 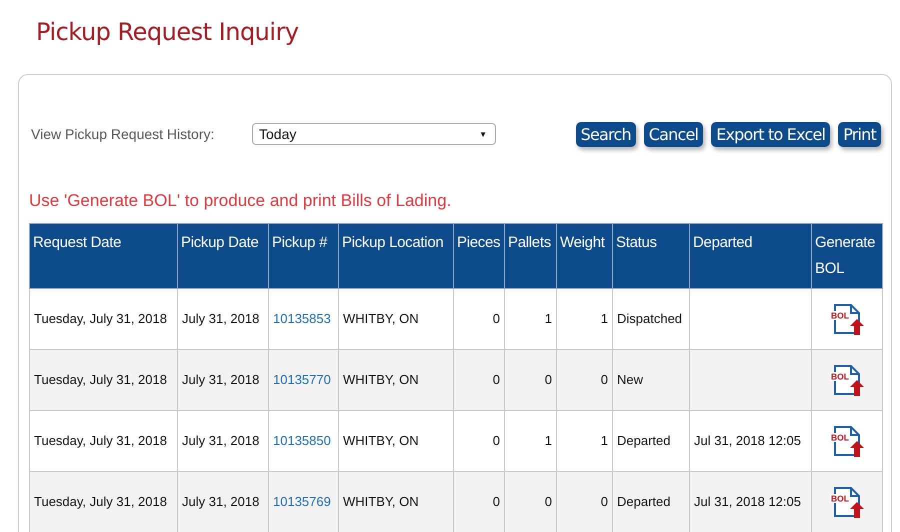 I want to click on action-button: Export to Excel, so click(x=770, y=134).